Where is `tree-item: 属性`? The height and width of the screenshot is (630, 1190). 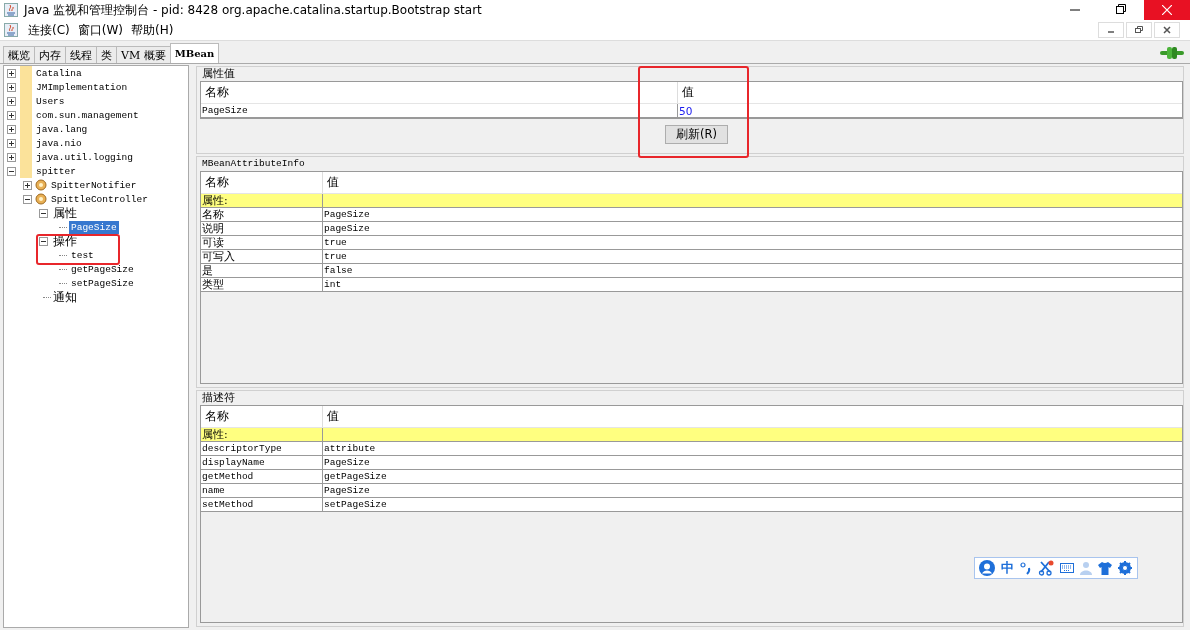 tree-item: 属性 is located at coordinates (65, 213).